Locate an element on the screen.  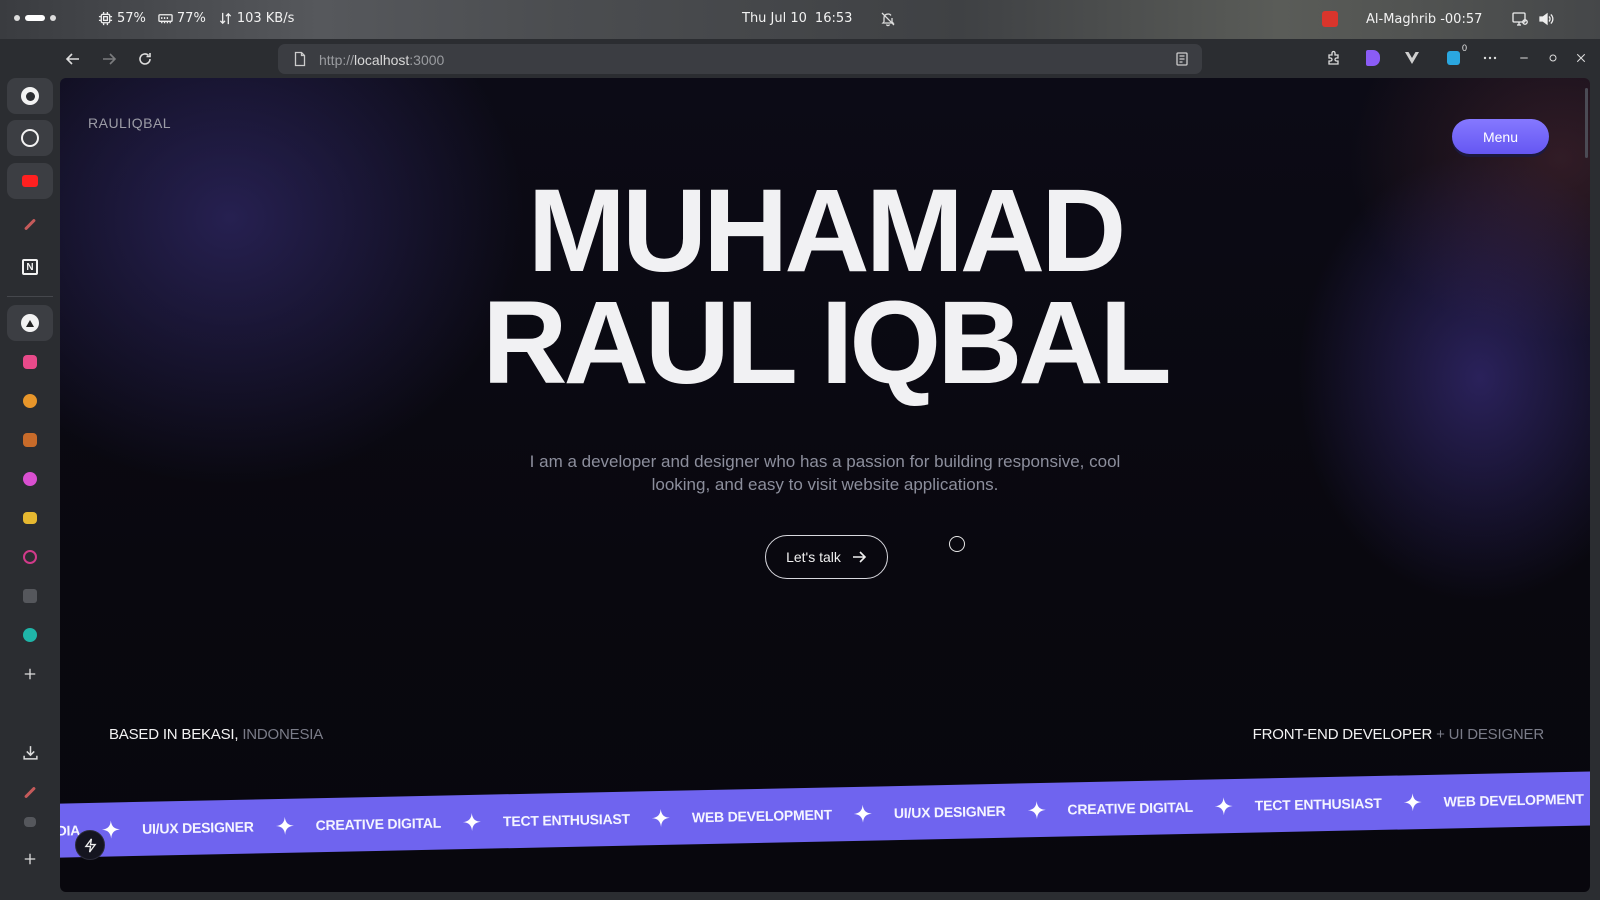
reload-button is located at coordinates (145, 59).